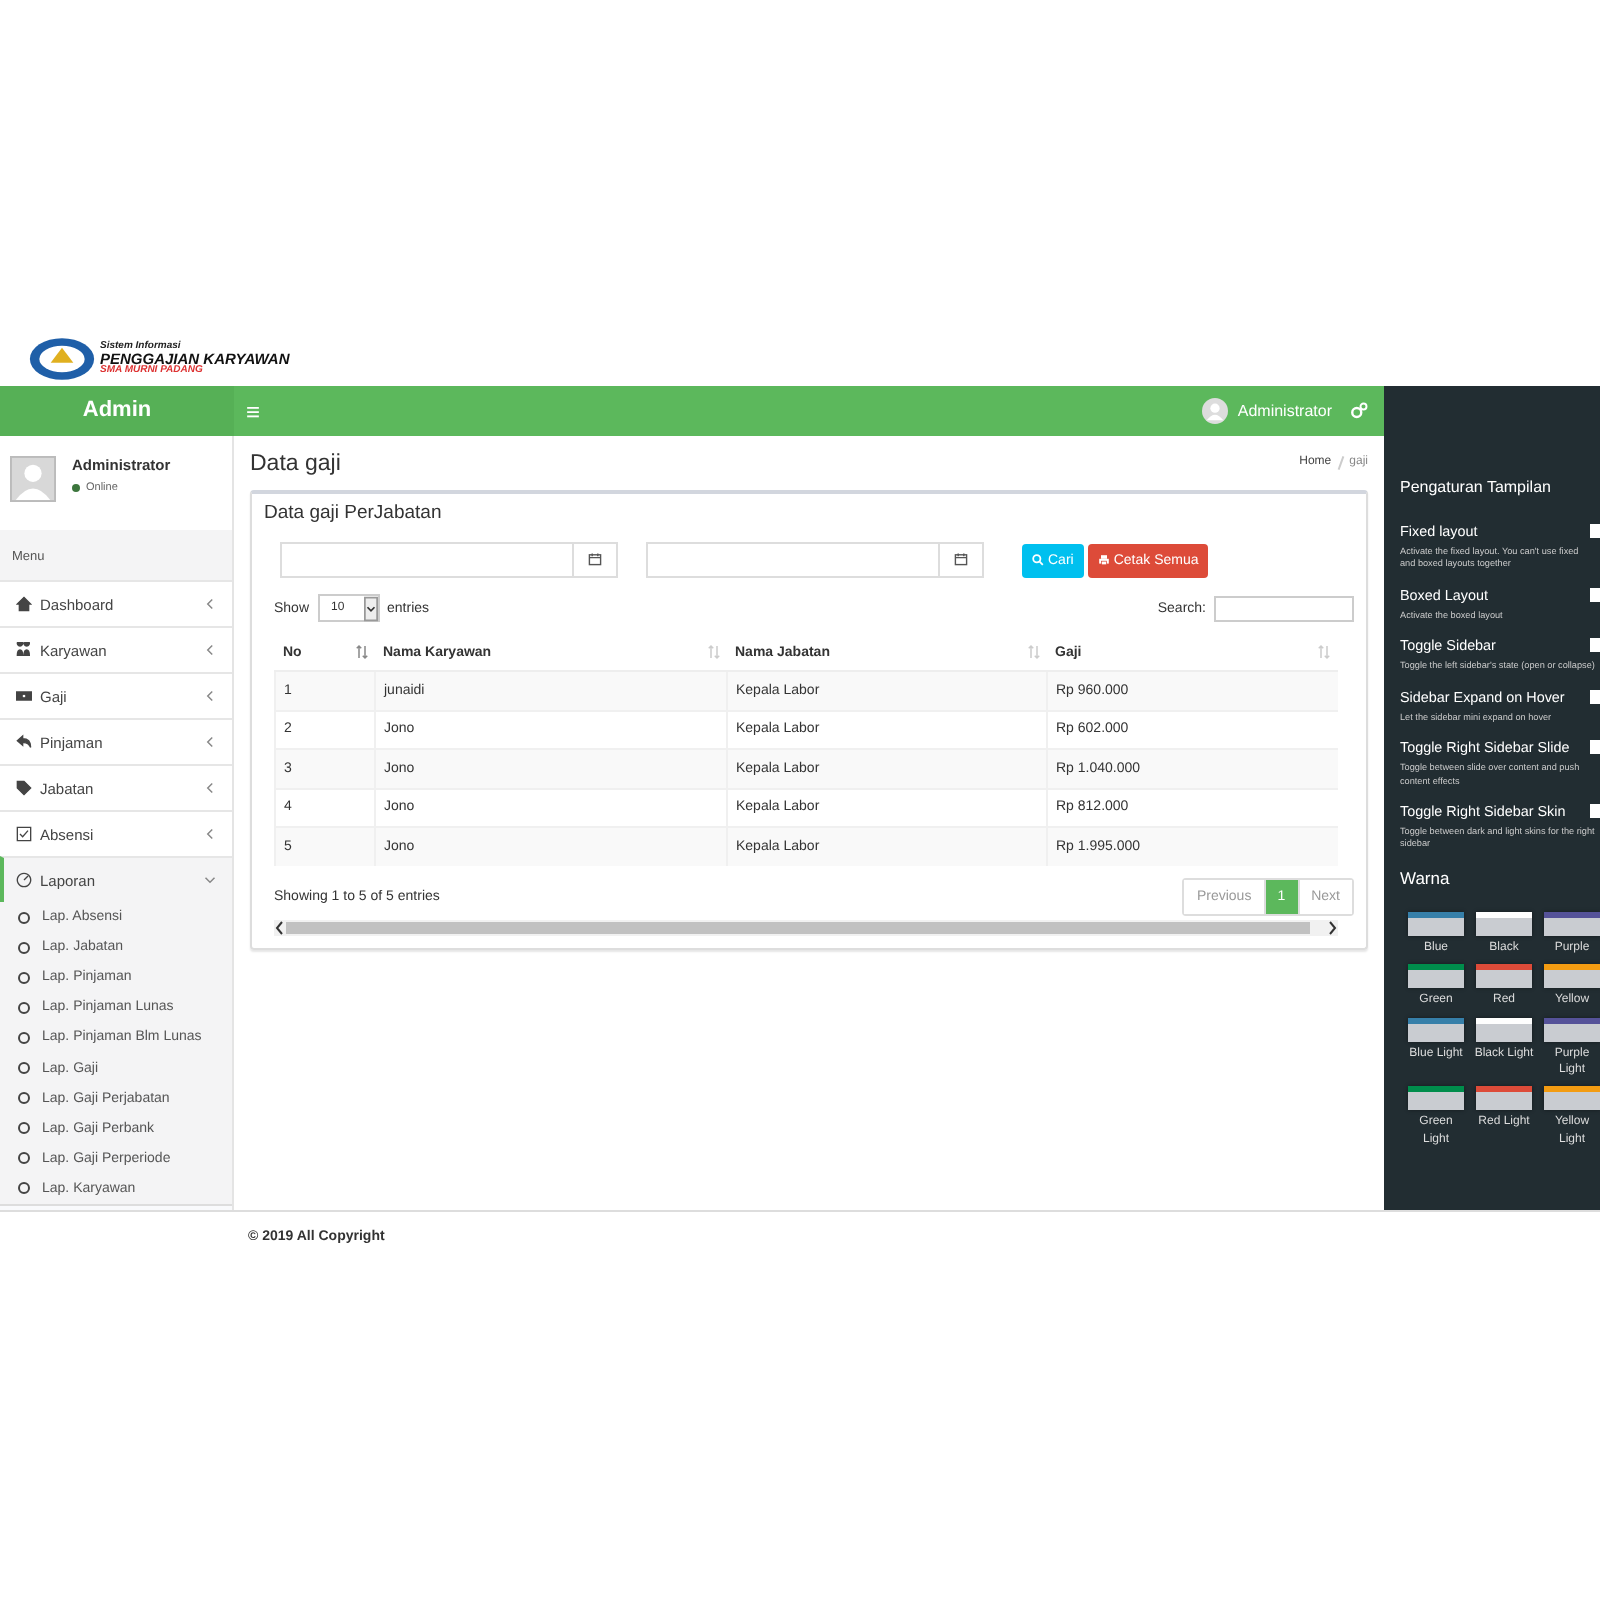 The width and height of the screenshot is (1600, 1600). I want to click on reply-icon, so click(24, 742).